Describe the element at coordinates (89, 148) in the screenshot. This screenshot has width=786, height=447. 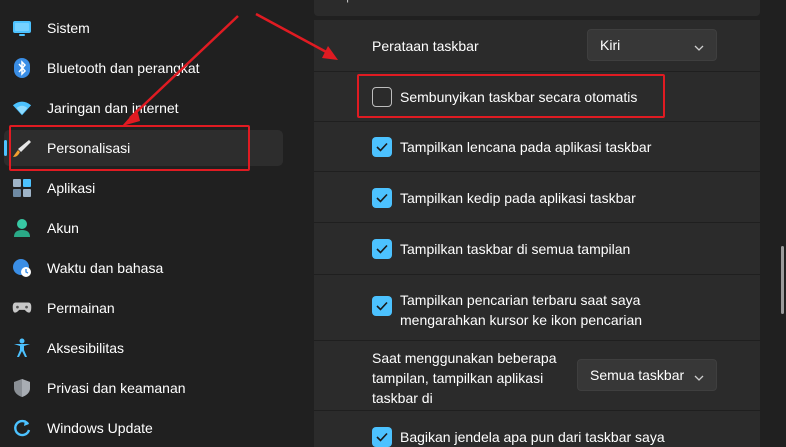
I see `sidebar-item-label: Personalisasi` at that location.